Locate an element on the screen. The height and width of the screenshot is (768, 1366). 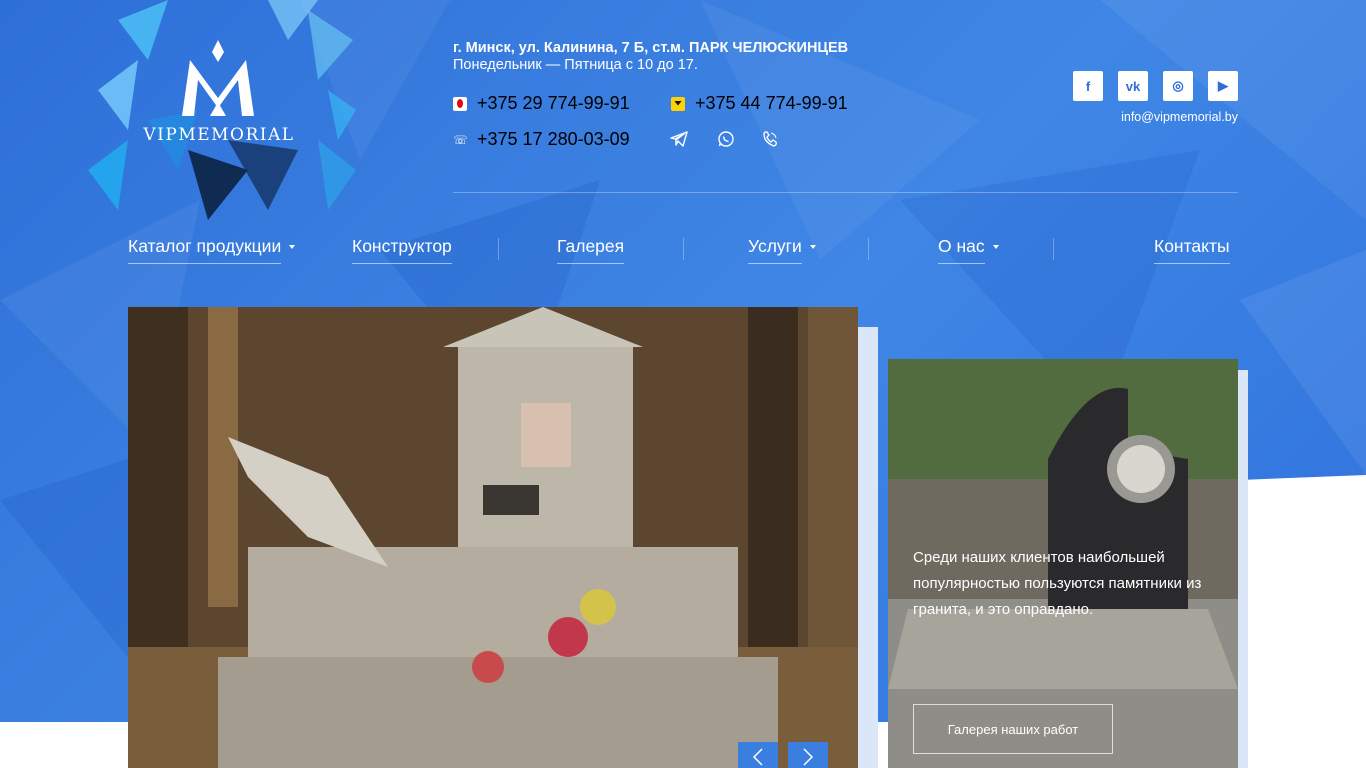
vk-icon: vk is located at coordinates (1133, 86).